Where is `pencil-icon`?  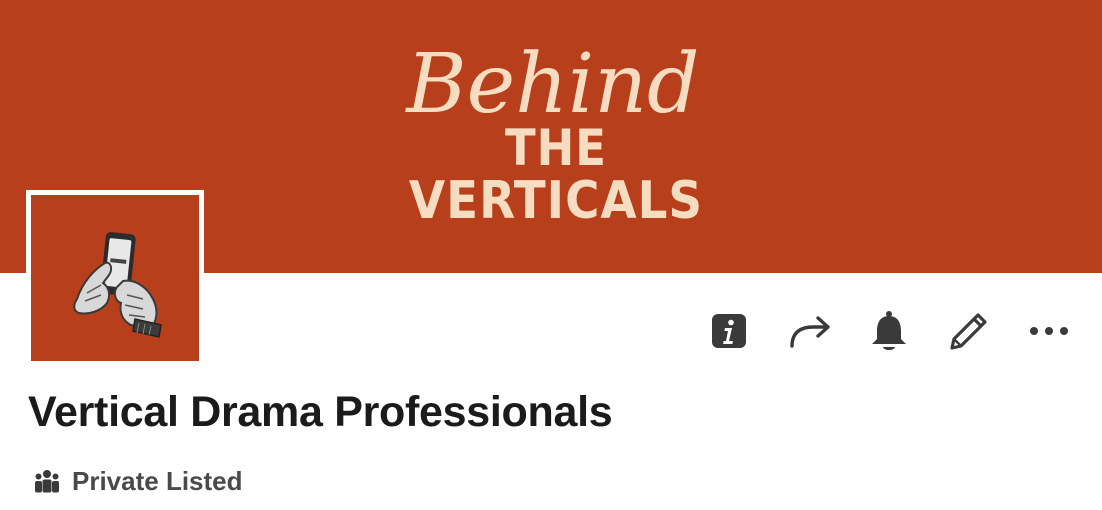 pencil-icon is located at coordinates (968, 331).